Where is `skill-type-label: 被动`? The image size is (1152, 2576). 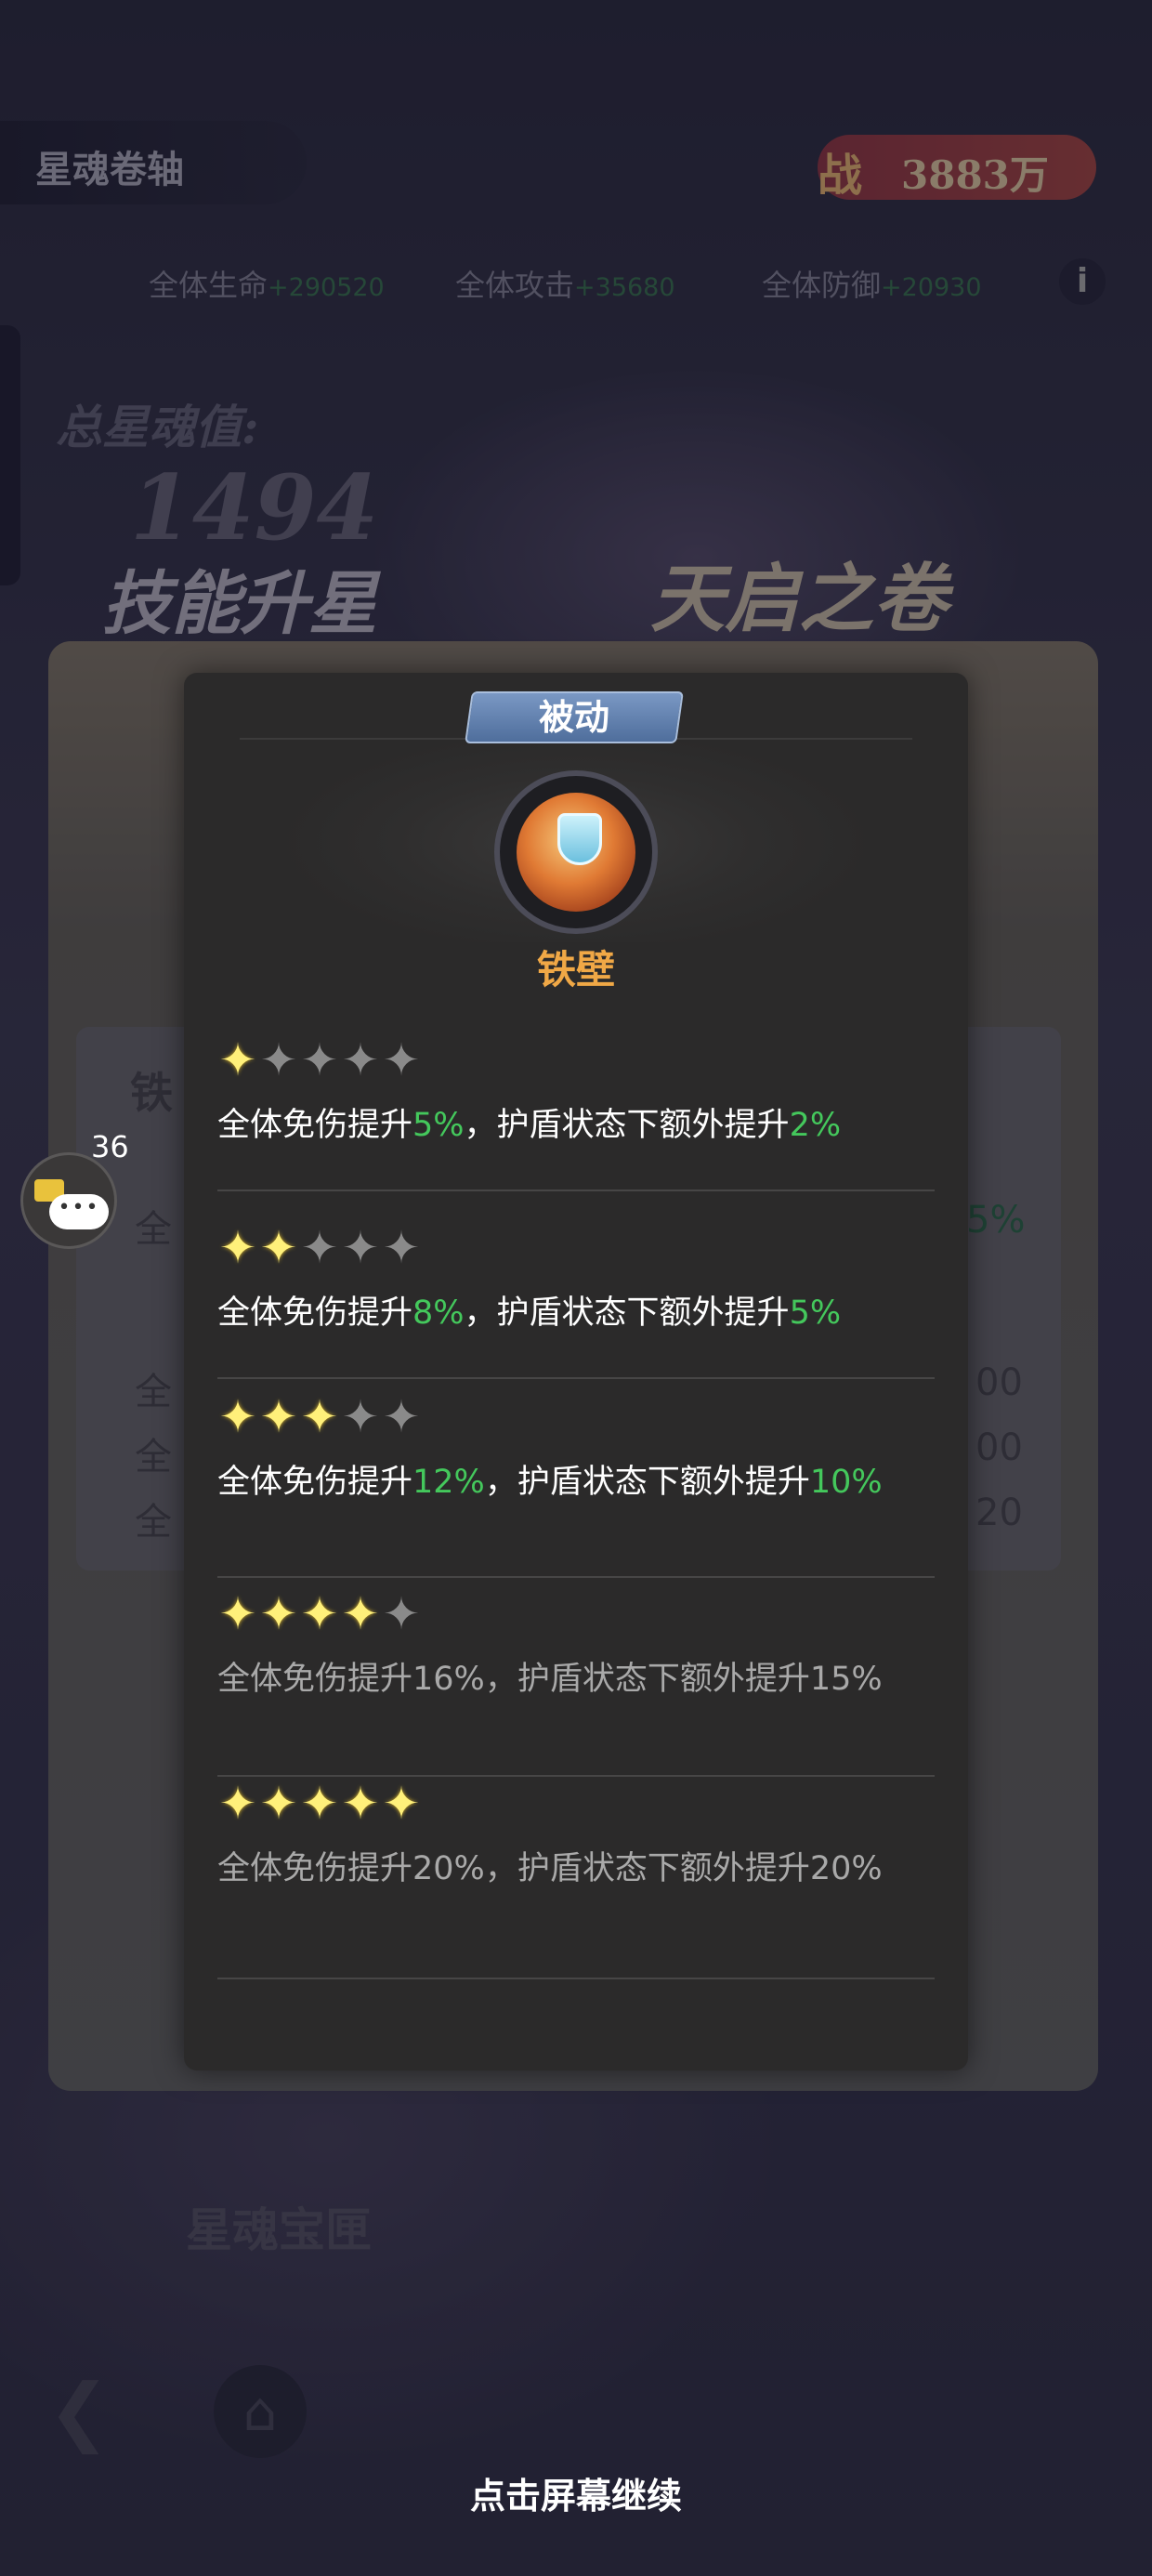
skill-type-label: 被动 is located at coordinates (573, 717).